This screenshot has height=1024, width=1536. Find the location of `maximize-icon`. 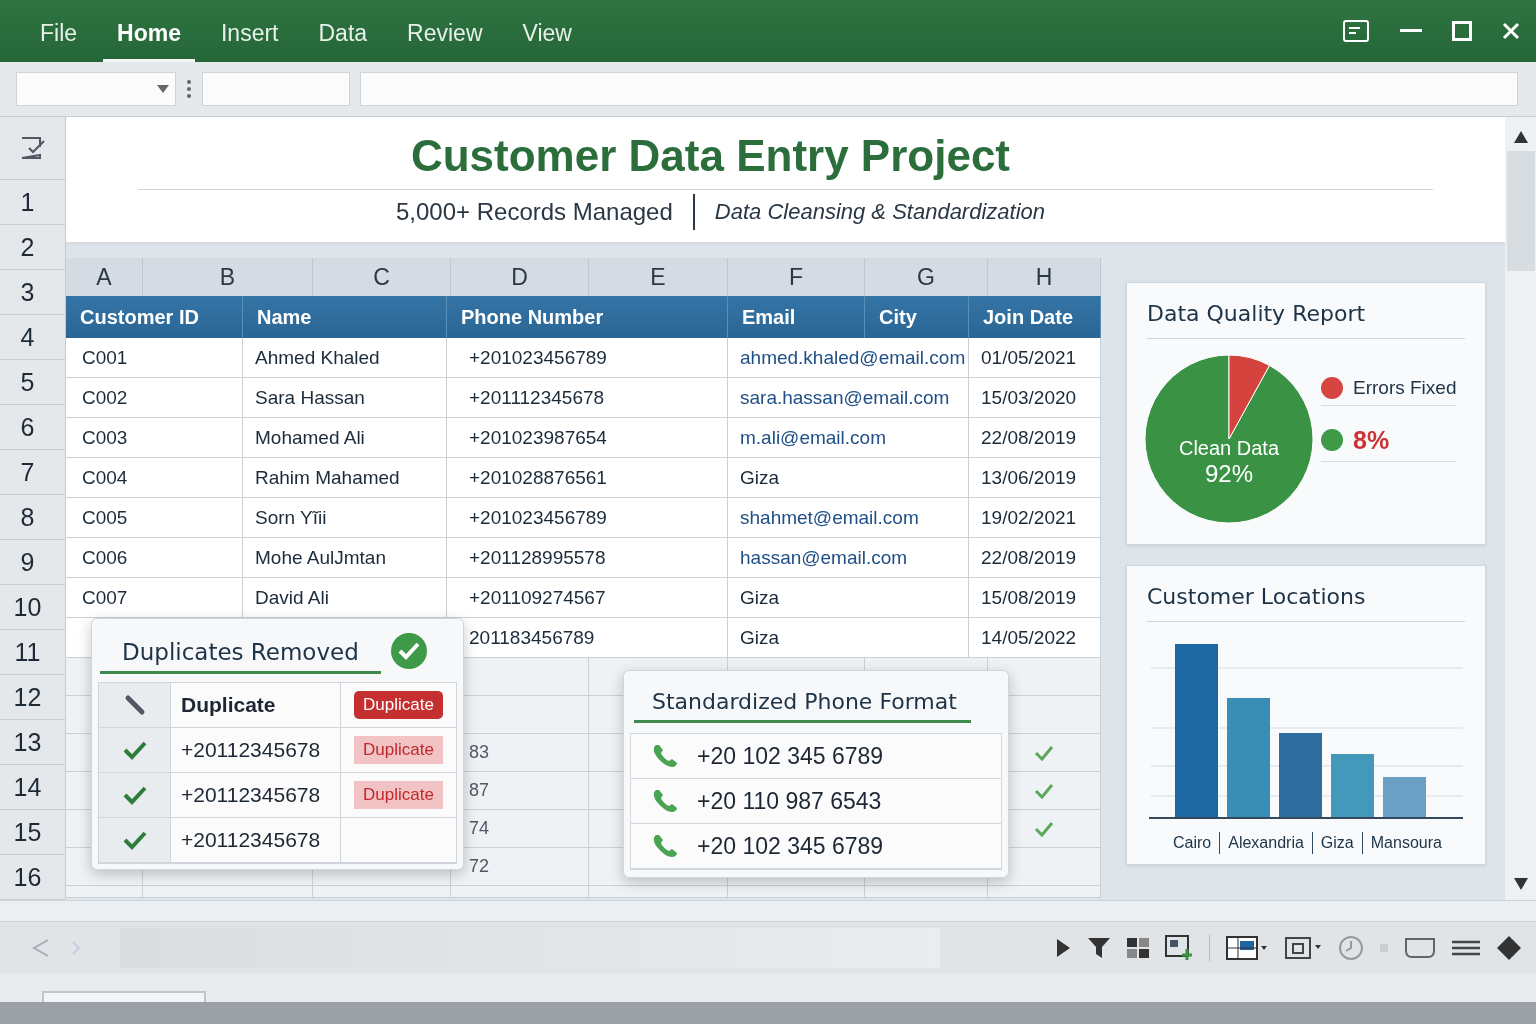

maximize-icon is located at coordinates (1462, 31).